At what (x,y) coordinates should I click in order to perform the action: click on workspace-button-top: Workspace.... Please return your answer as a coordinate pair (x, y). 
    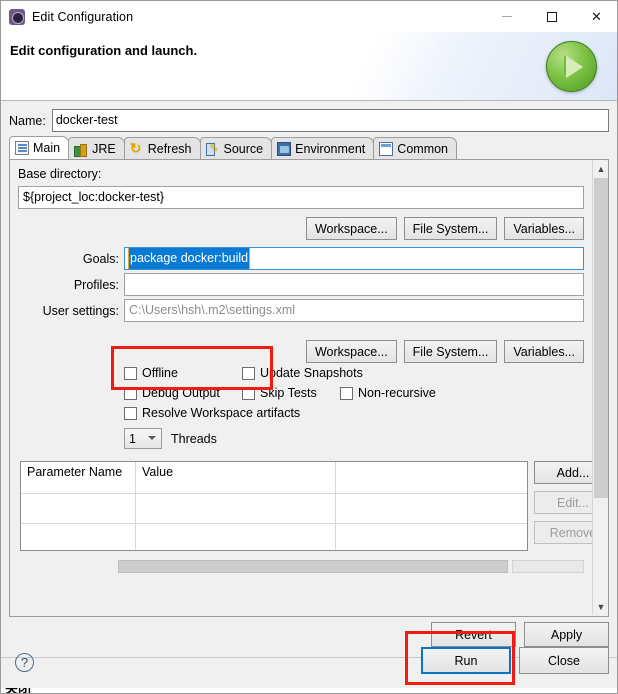
    Looking at the image, I should click on (351, 228).